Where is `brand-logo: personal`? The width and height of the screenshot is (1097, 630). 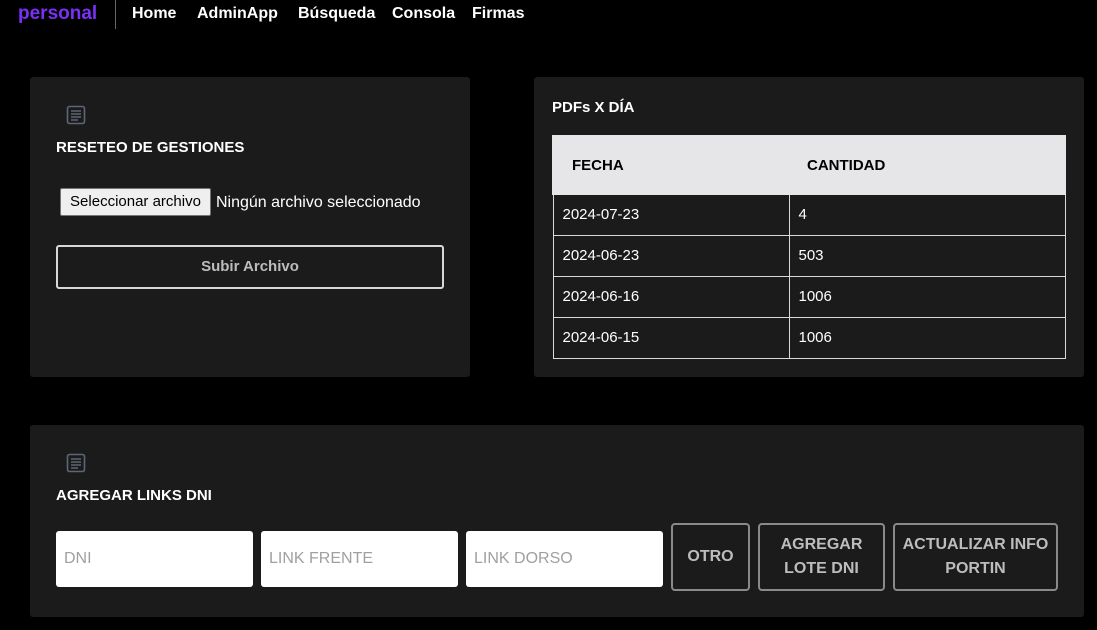
brand-logo: personal is located at coordinates (57, 14).